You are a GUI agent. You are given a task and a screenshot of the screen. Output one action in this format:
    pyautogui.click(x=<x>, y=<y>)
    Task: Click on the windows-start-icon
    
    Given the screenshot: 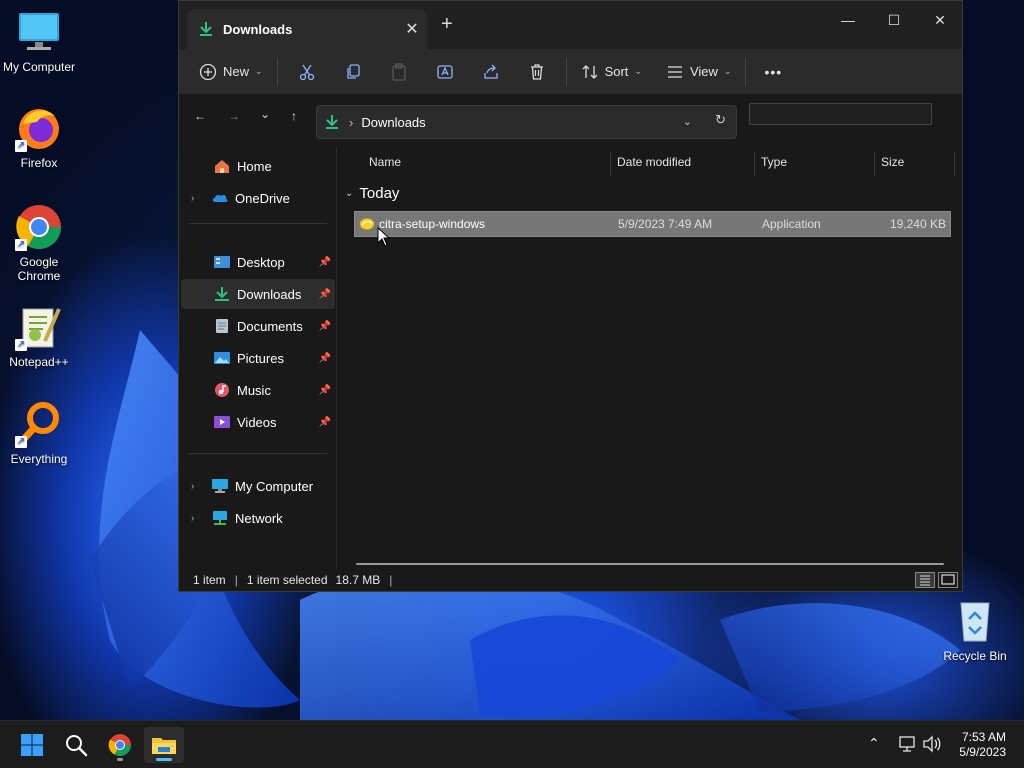 What is the action you would take?
    pyautogui.click(x=32, y=745)
    